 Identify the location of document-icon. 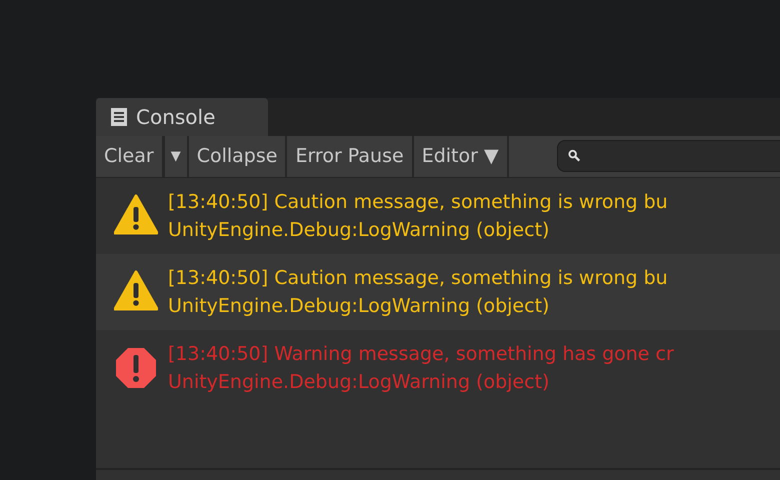
(119, 117).